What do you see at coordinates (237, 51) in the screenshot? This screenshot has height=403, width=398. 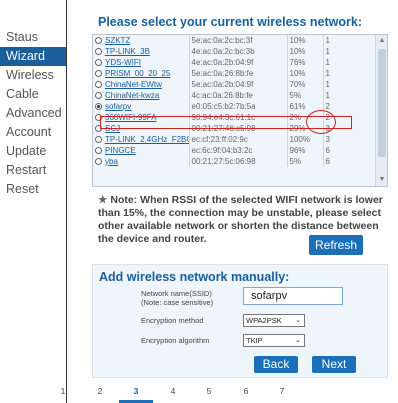 I see `network-mac: 4e:ac:0a:2c:bc:3b` at bounding box center [237, 51].